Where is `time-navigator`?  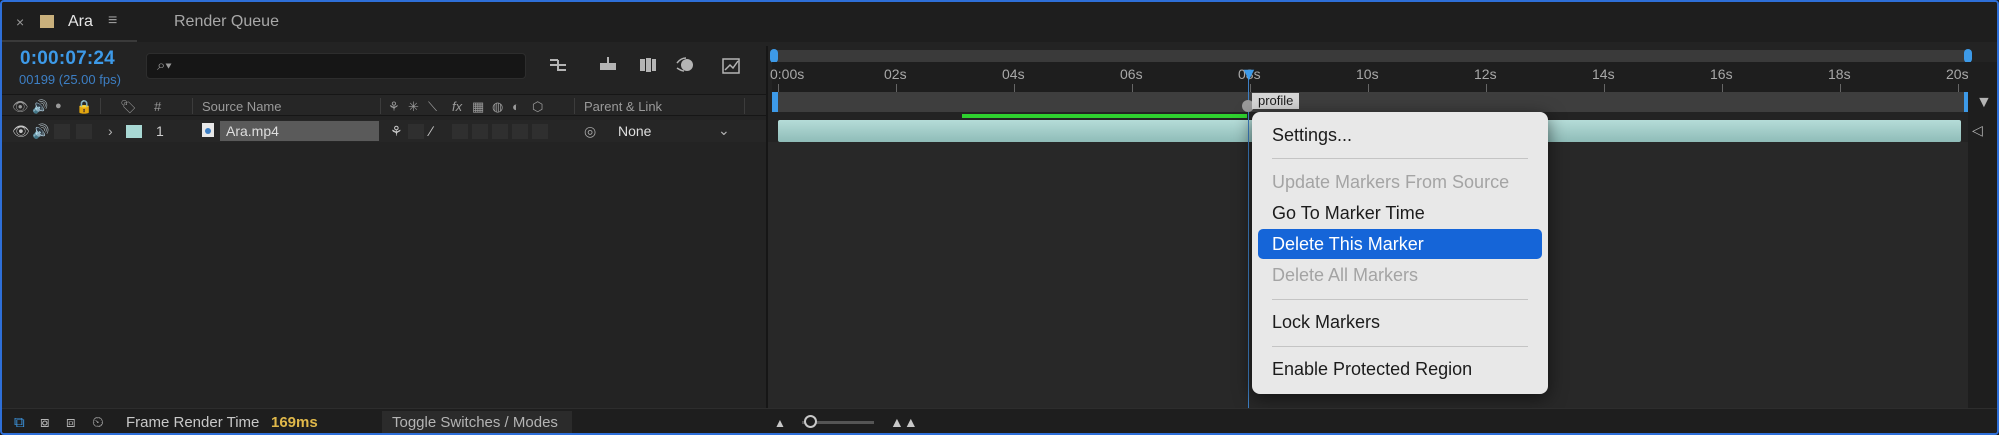
time-navigator is located at coordinates (1371, 56).